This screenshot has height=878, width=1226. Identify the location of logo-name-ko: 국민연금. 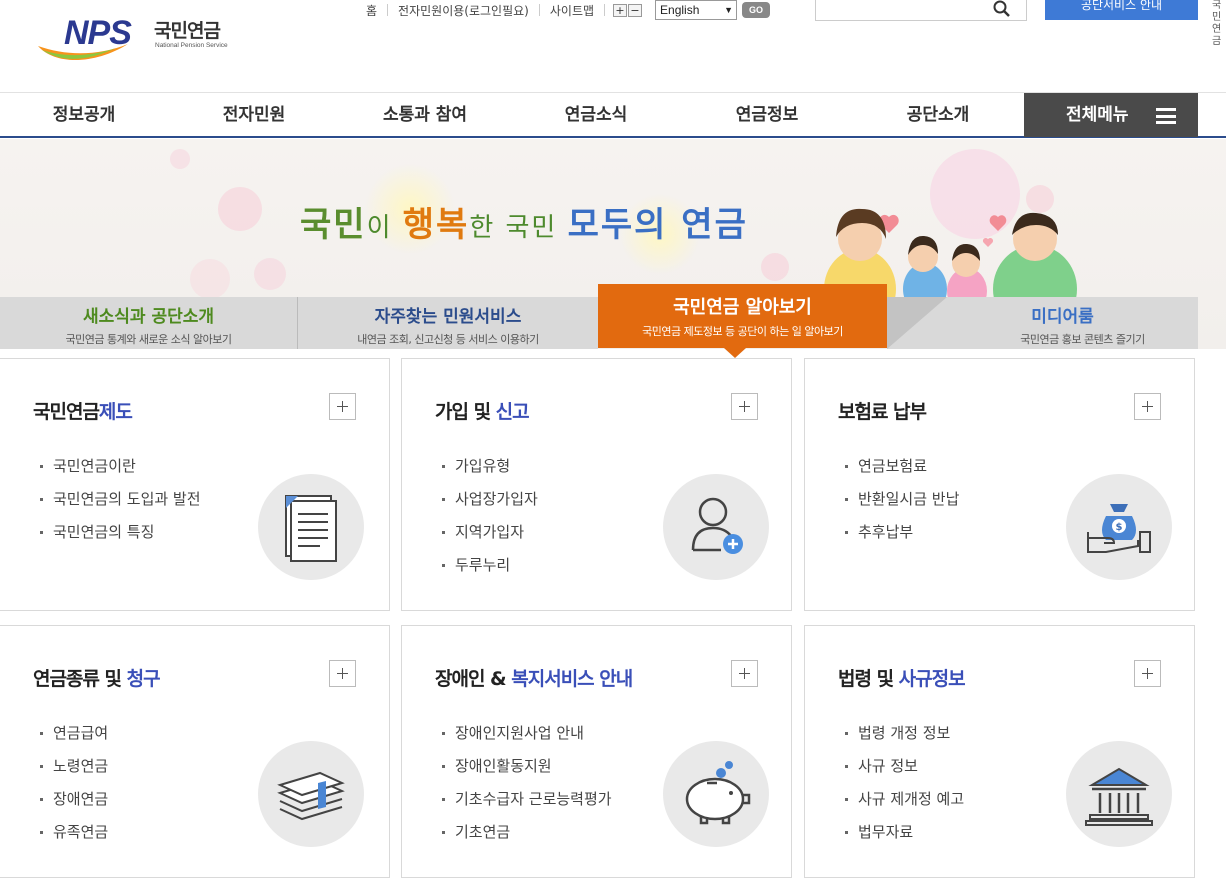
(187, 31).